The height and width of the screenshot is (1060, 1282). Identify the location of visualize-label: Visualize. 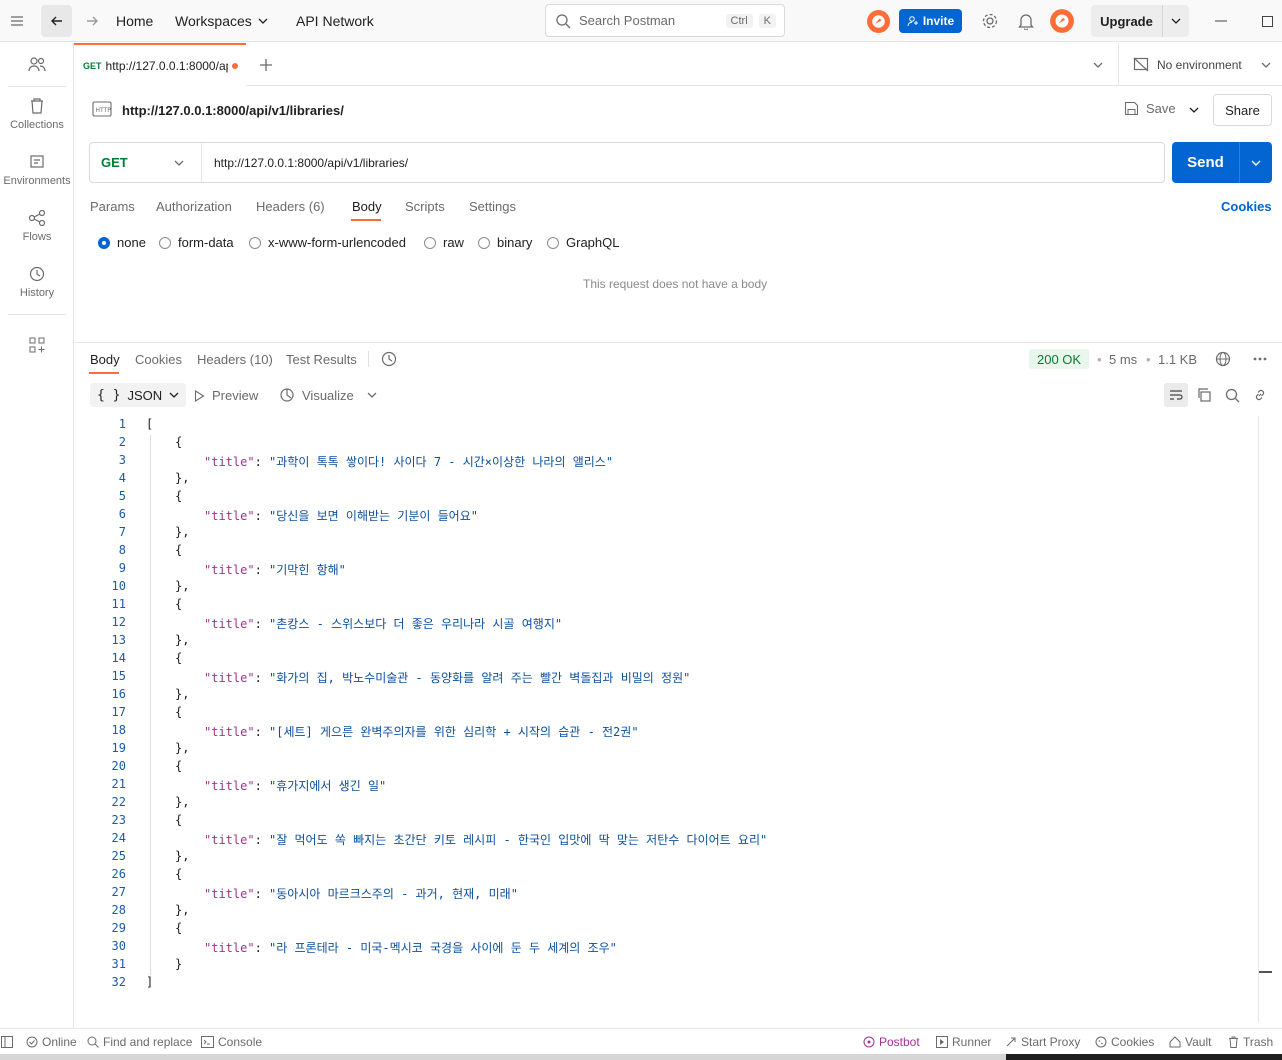
(328, 395).